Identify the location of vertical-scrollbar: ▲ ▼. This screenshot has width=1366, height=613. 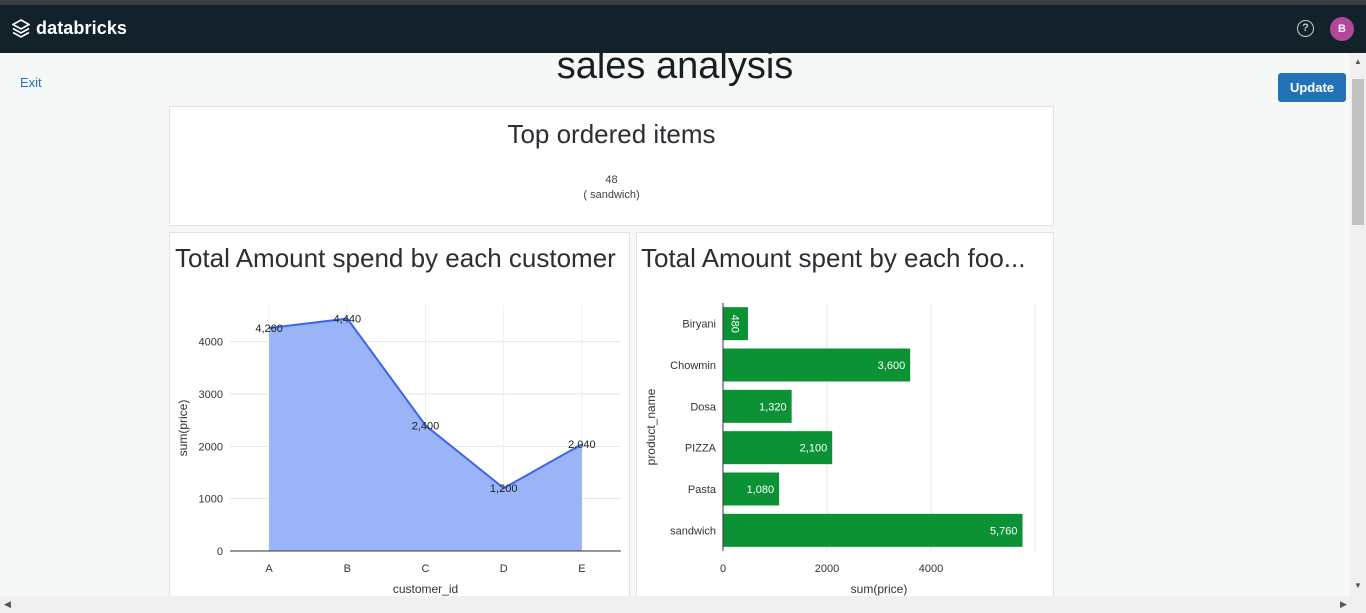
(1358, 324).